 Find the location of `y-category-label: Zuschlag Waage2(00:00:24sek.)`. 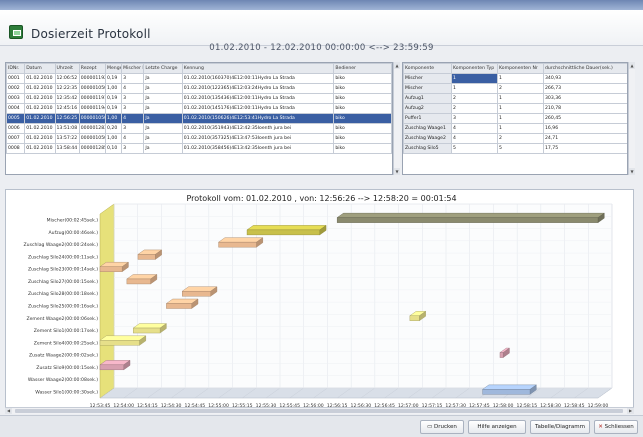

y-category-label: Zuschlag Waage2(00:00:24sek.) is located at coordinates (61, 245).